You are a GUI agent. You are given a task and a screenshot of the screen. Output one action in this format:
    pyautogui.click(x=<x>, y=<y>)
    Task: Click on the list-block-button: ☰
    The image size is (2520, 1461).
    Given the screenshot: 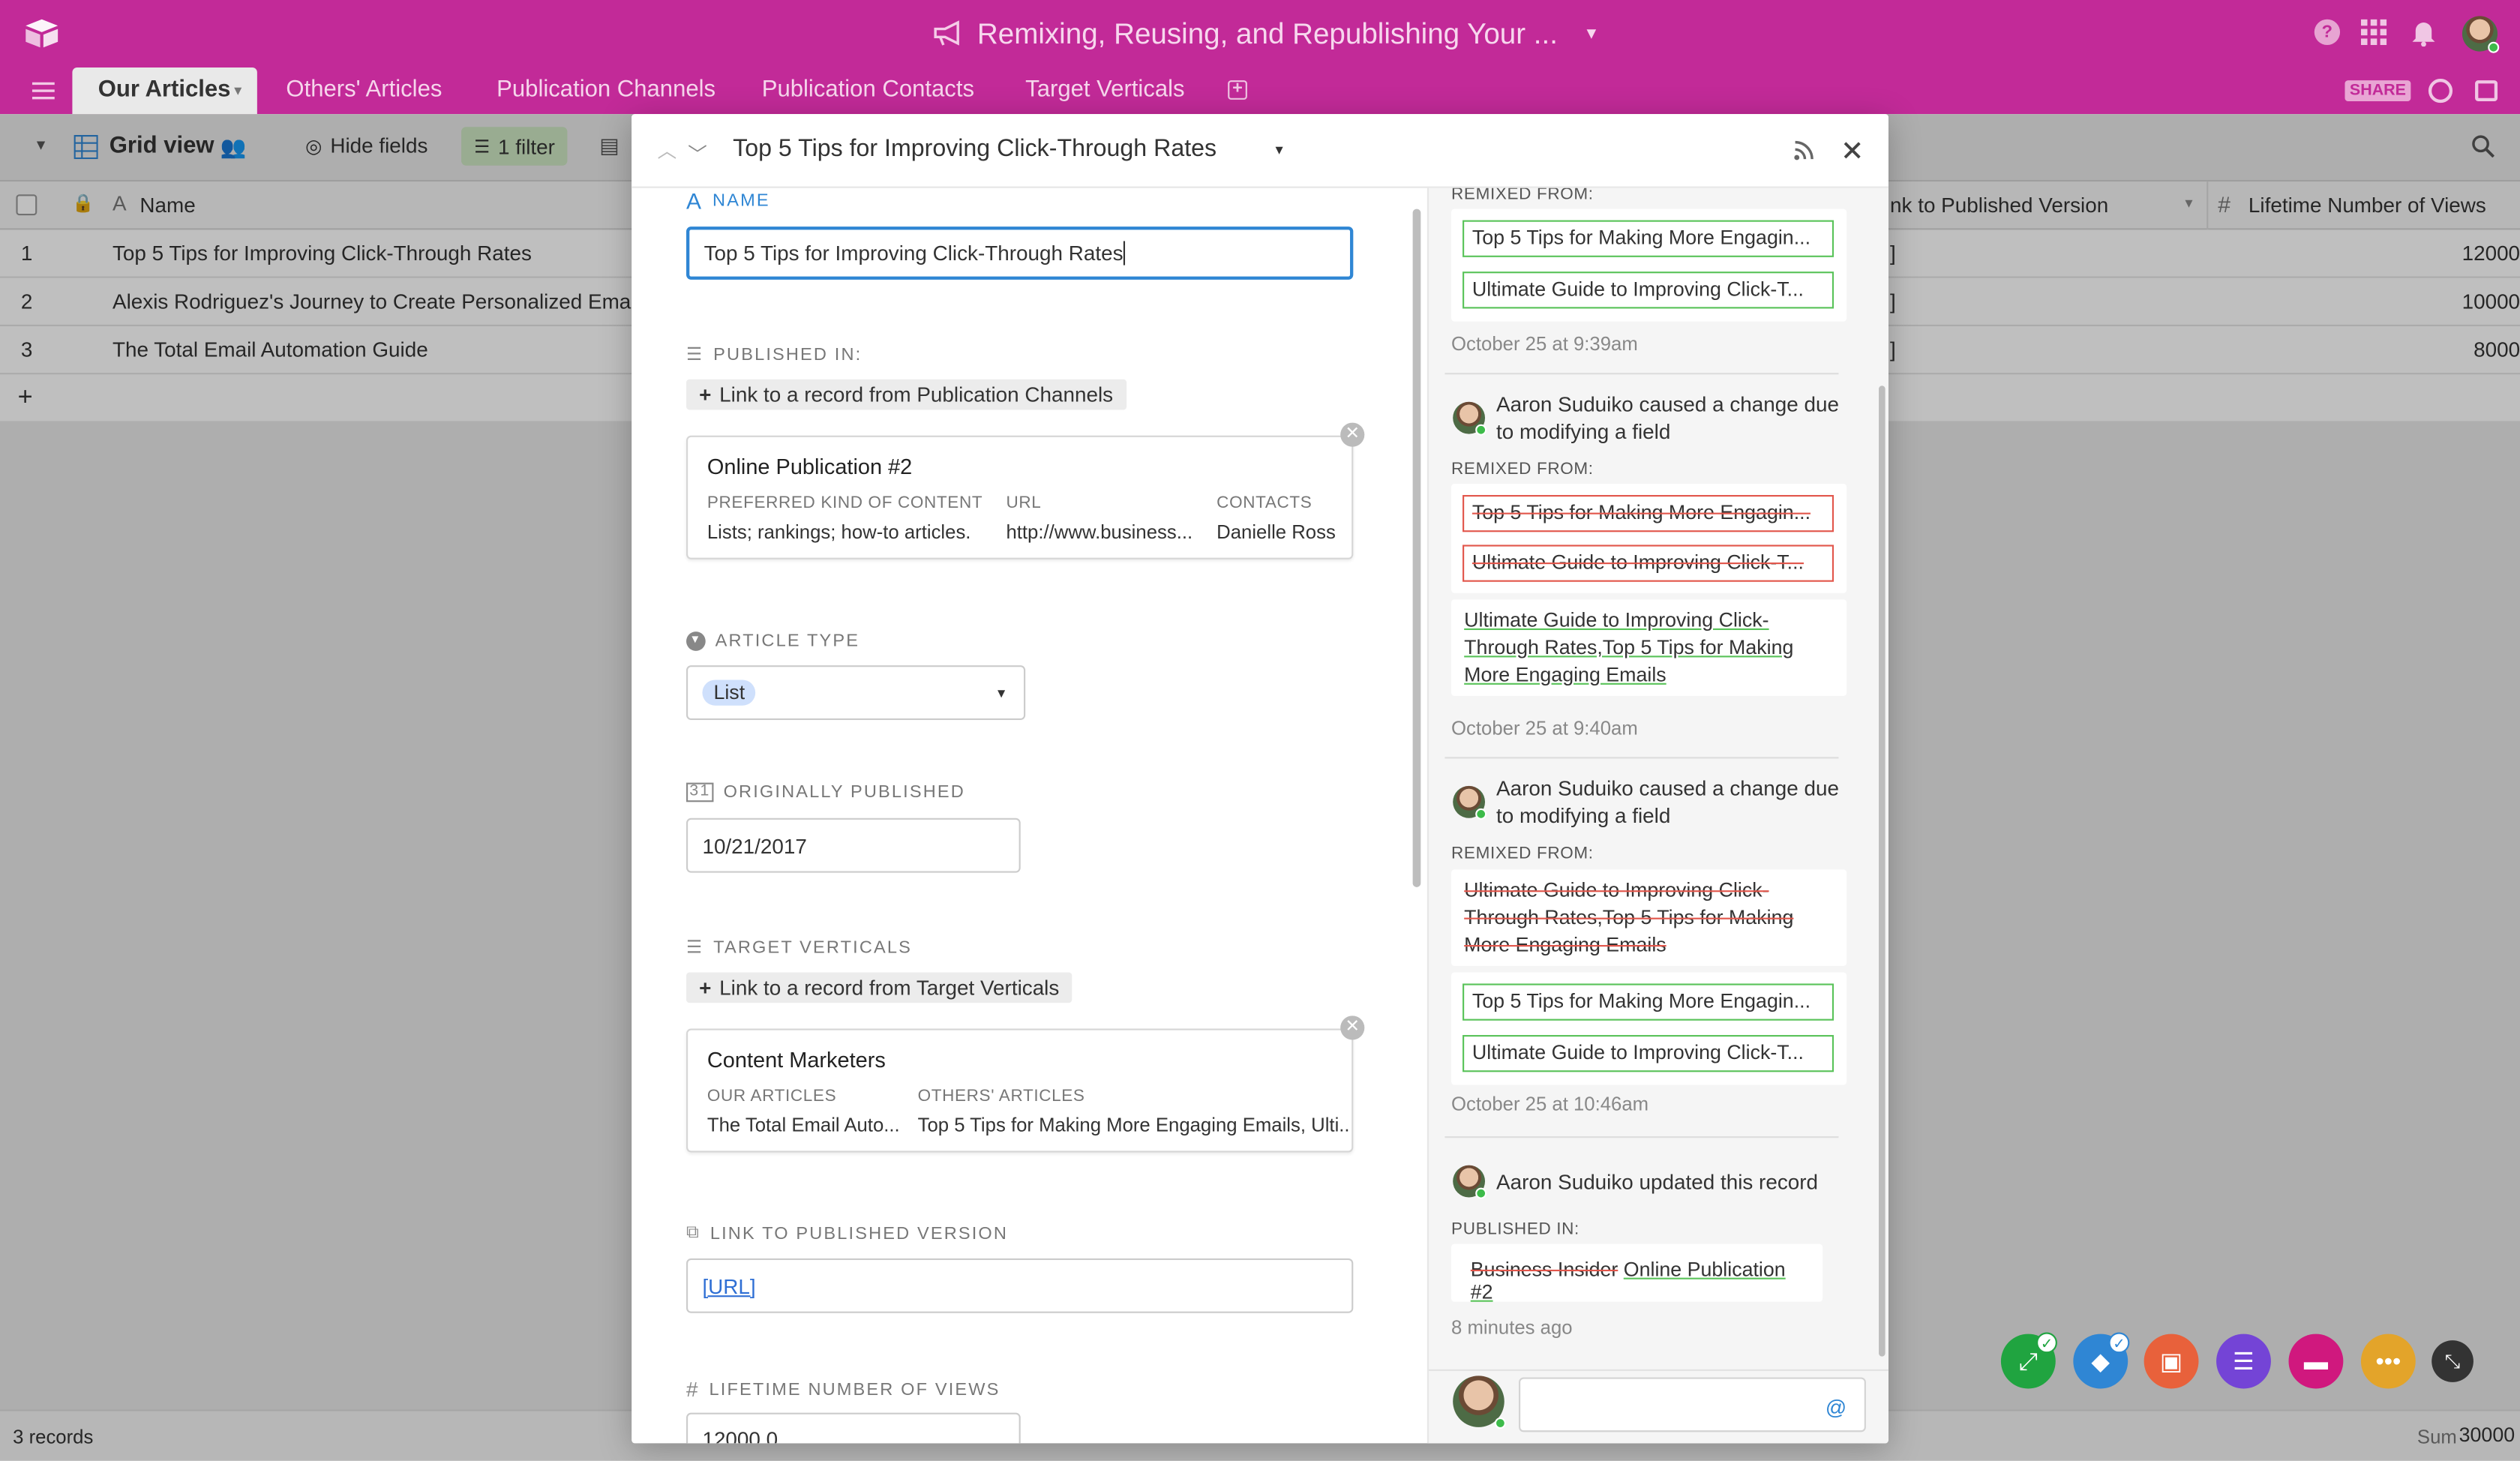 What is the action you would take?
    pyautogui.click(x=2243, y=1361)
    